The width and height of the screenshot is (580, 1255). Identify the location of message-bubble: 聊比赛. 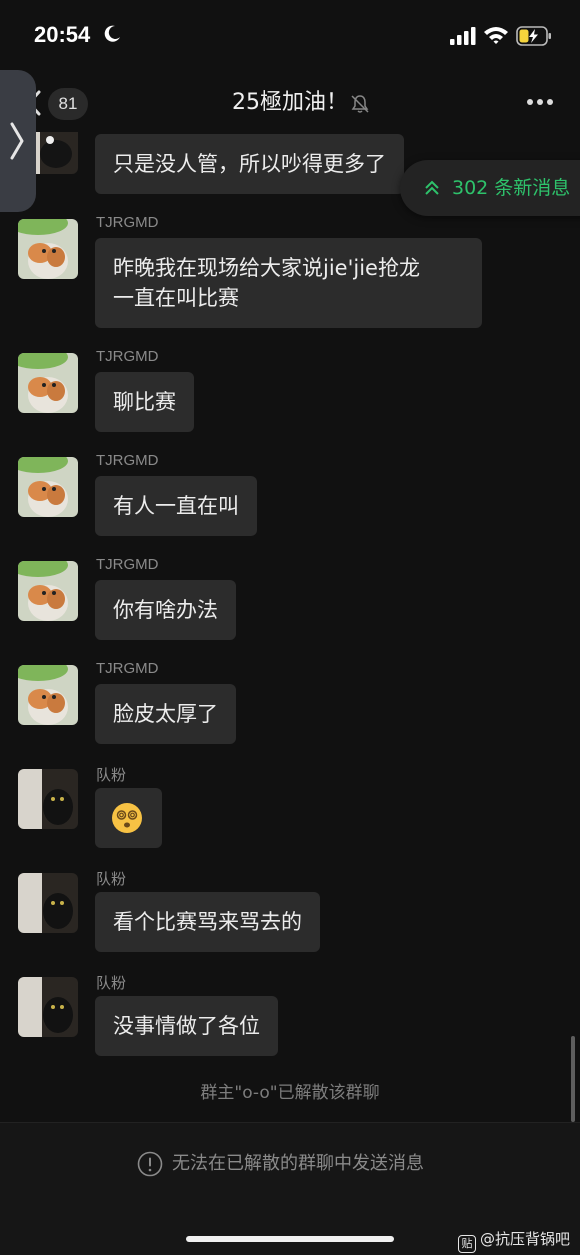
(144, 402).